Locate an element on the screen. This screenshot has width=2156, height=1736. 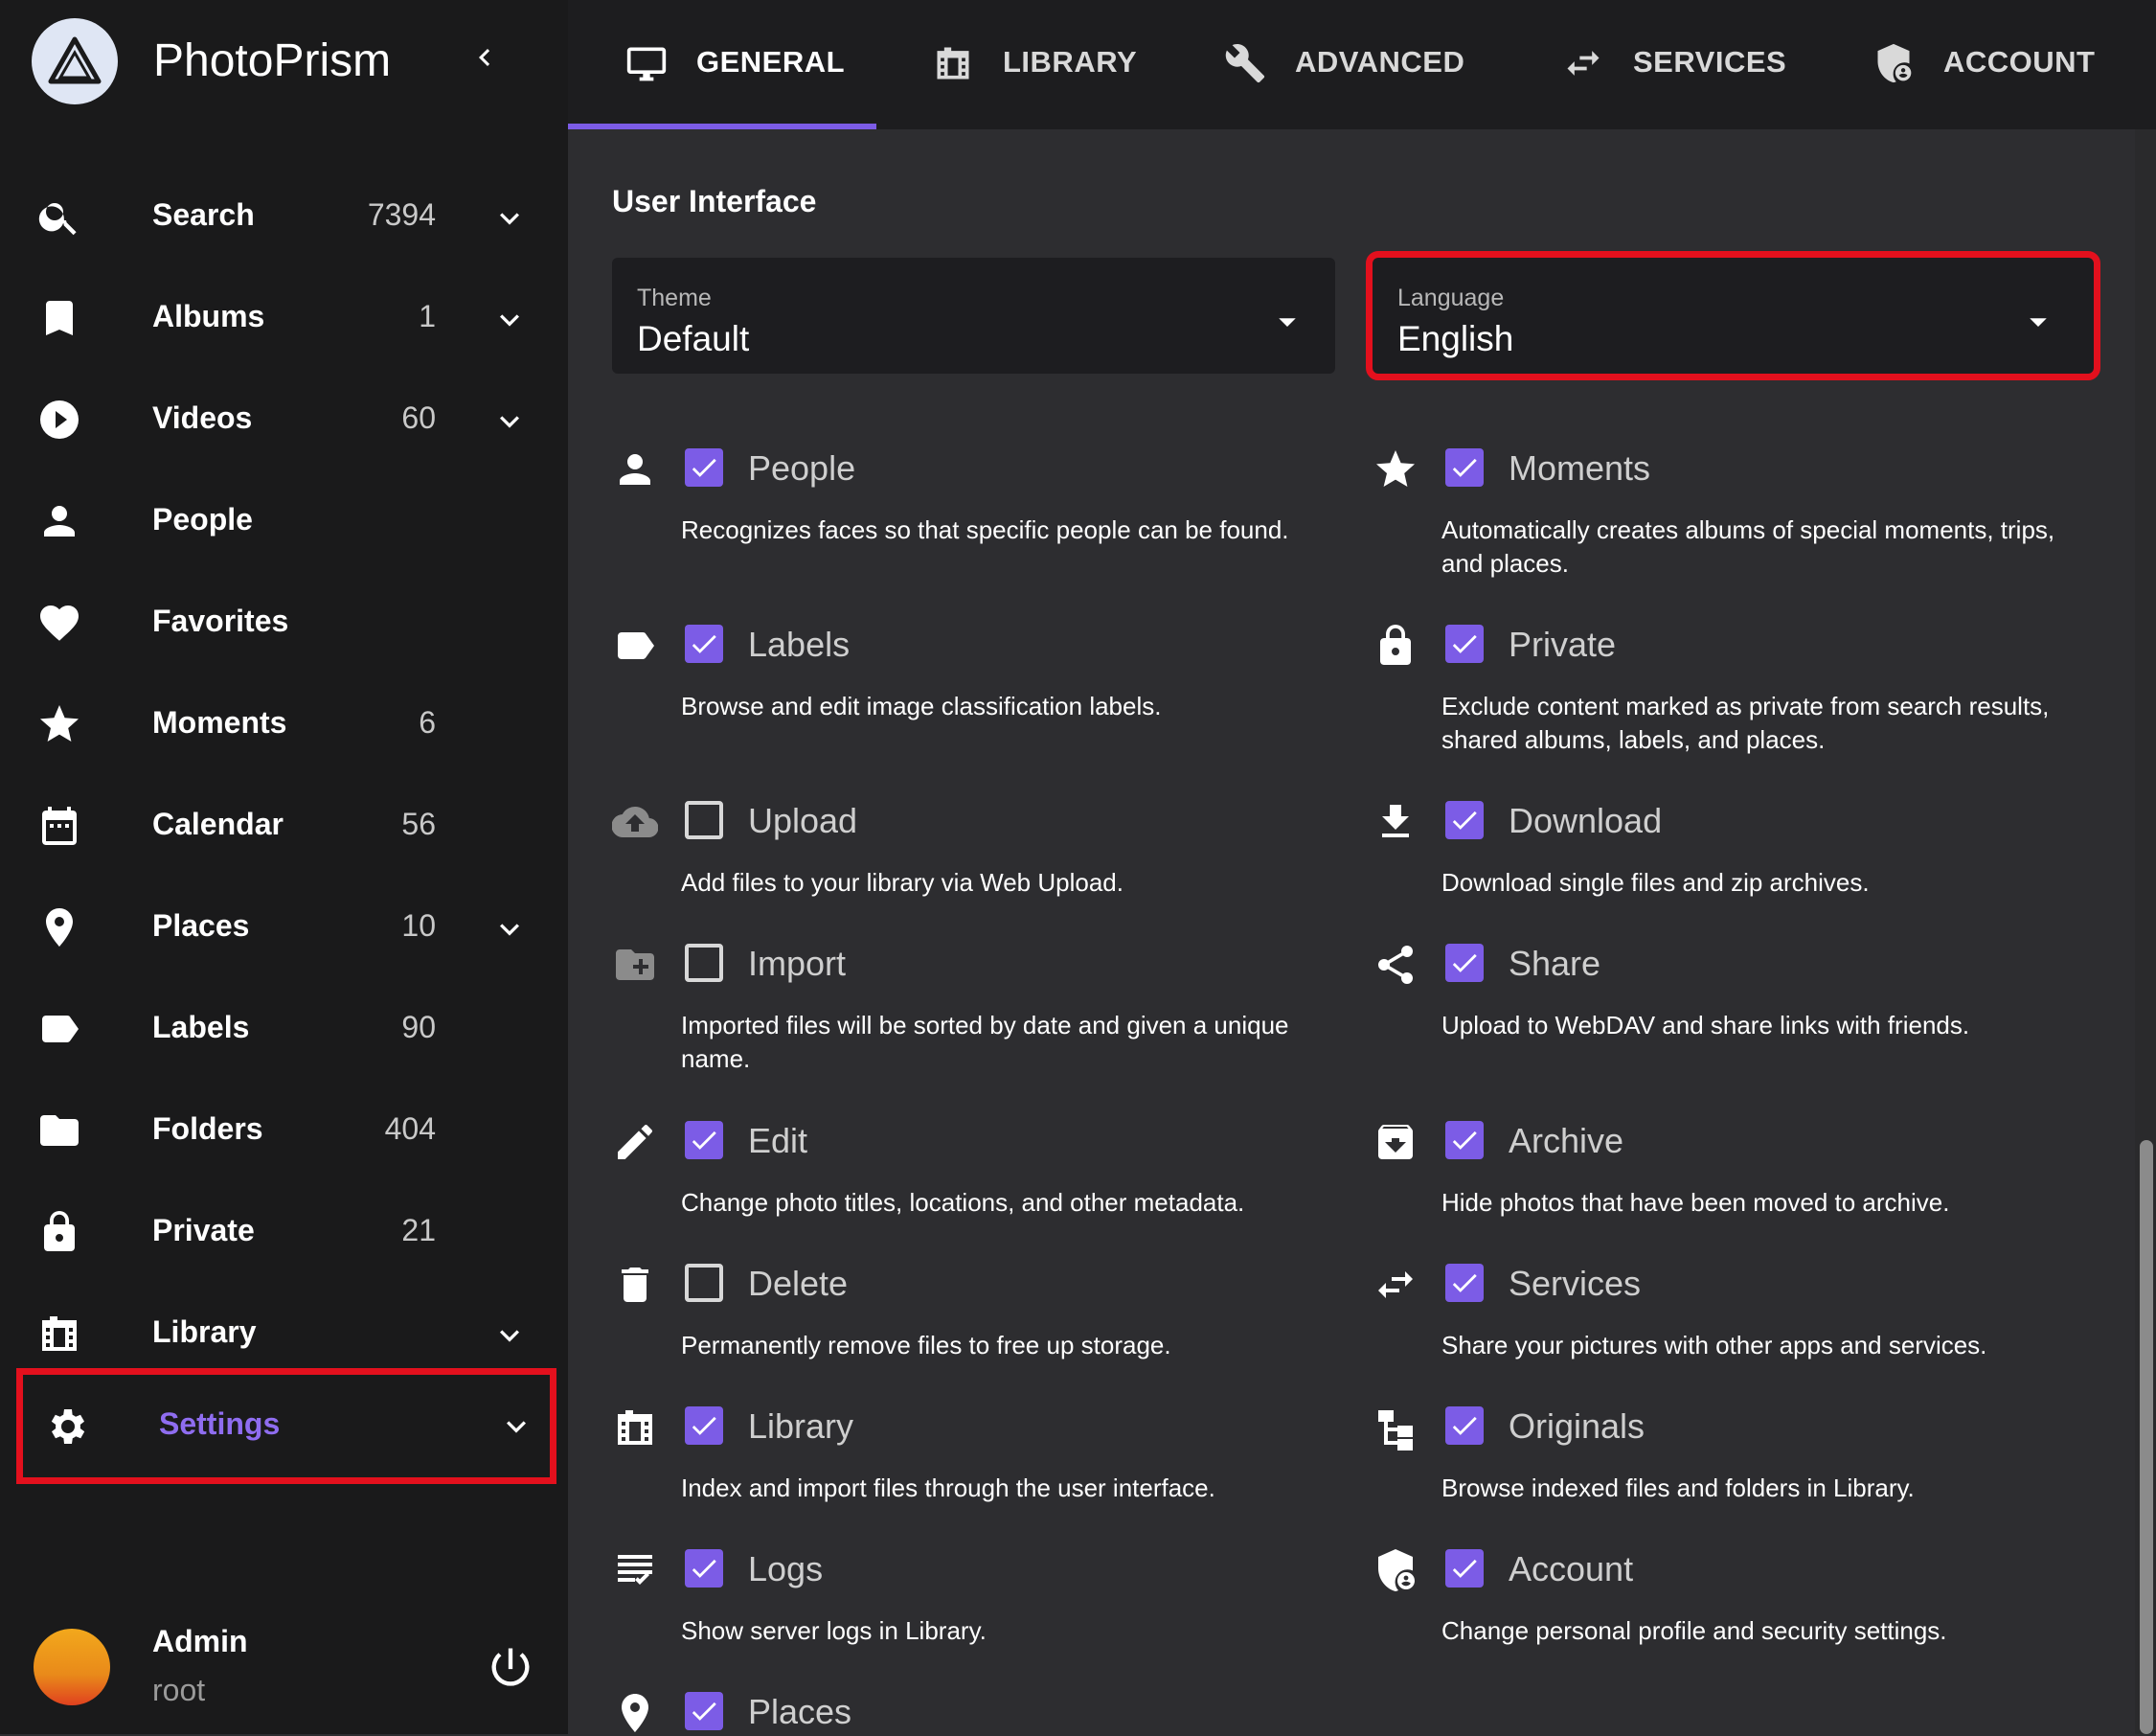
feature-name: Private is located at coordinates (1563, 644).